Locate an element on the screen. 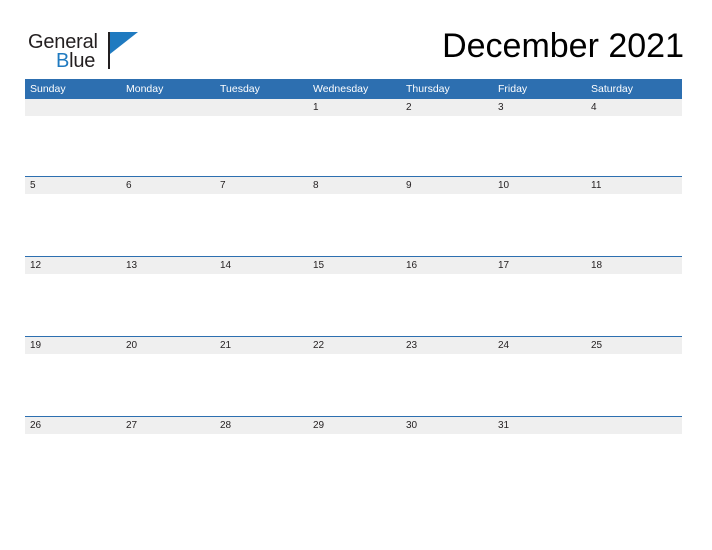  day-cell-number: 14 is located at coordinates (261, 265).